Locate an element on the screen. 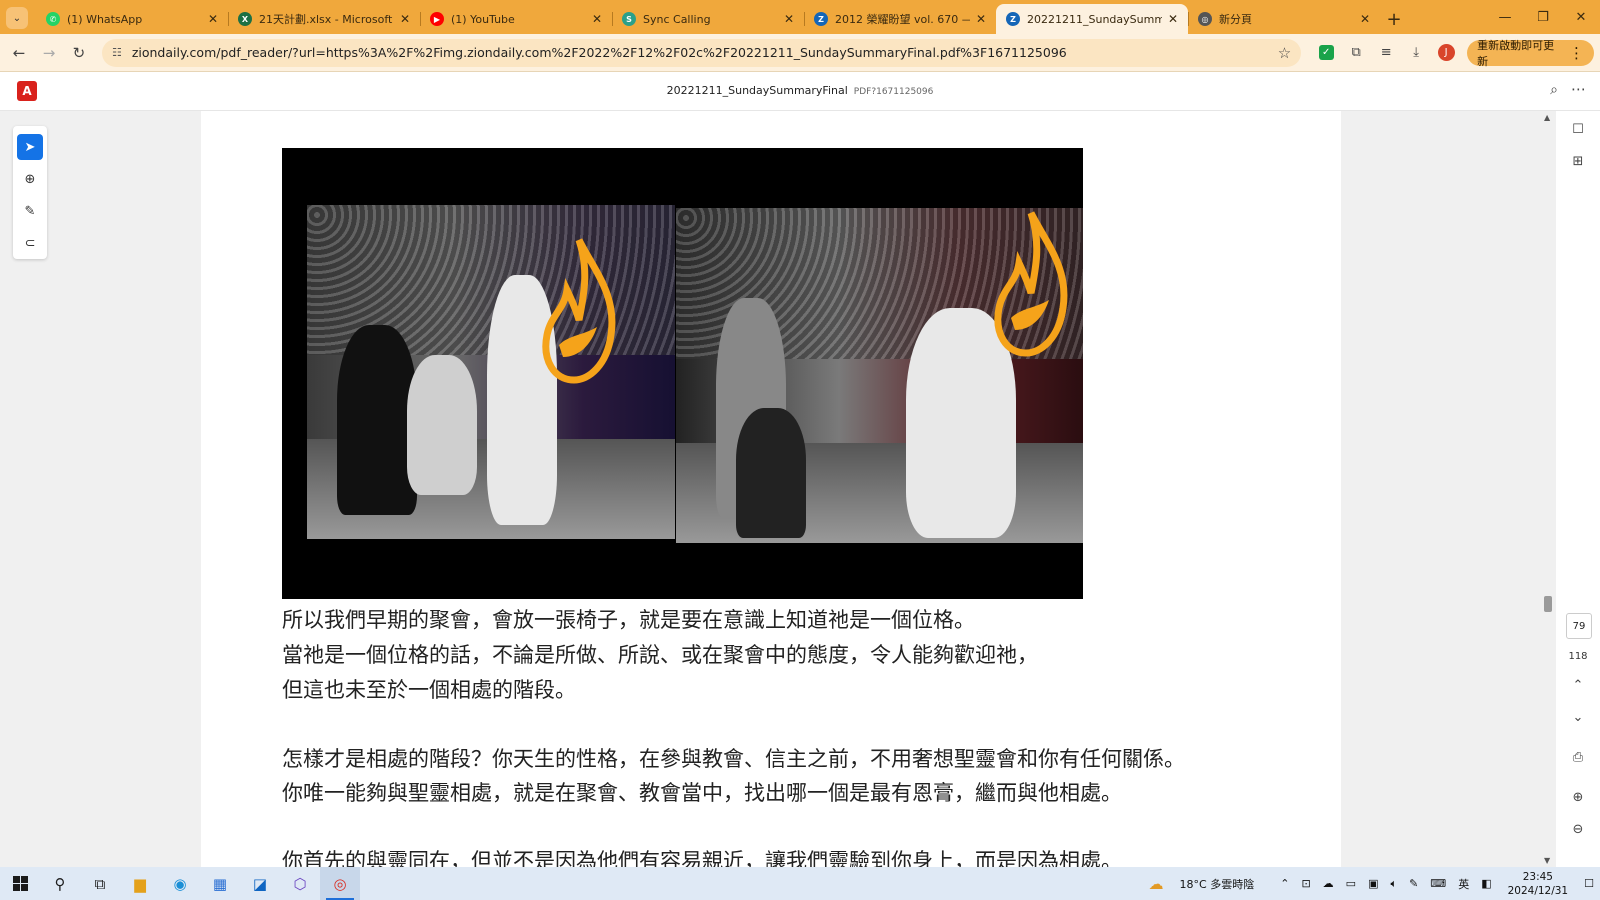 This screenshot has height=900, width=1600. draw-tool-button: ✎ is located at coordinates (30, 211).